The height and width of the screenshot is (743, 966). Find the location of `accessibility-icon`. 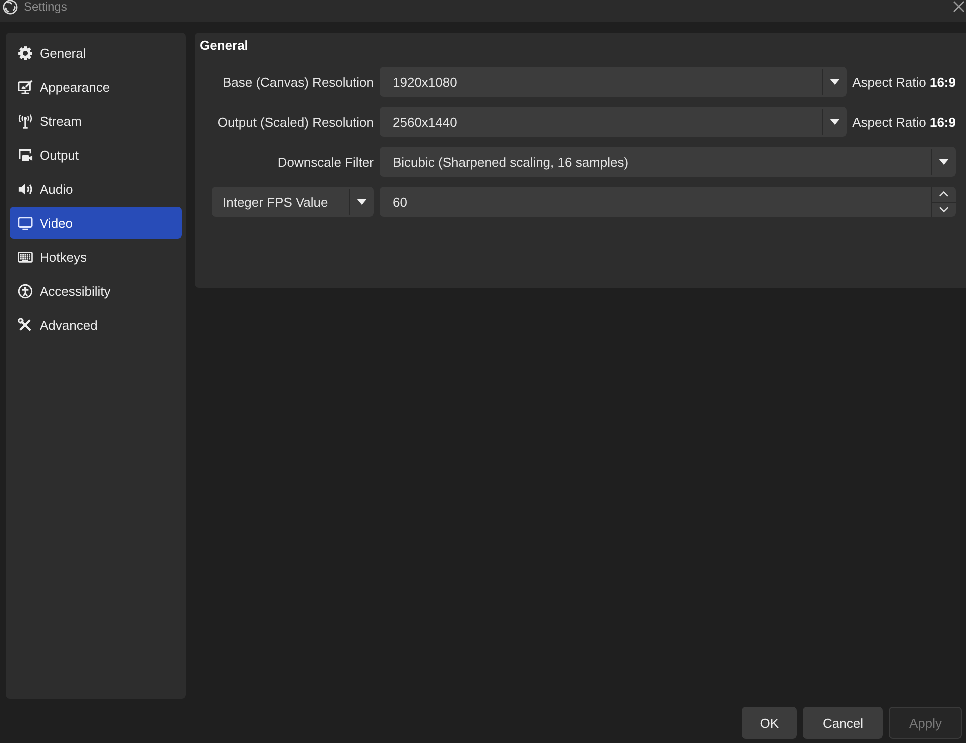

accessibility-icon is located at coordinates (25, 291).